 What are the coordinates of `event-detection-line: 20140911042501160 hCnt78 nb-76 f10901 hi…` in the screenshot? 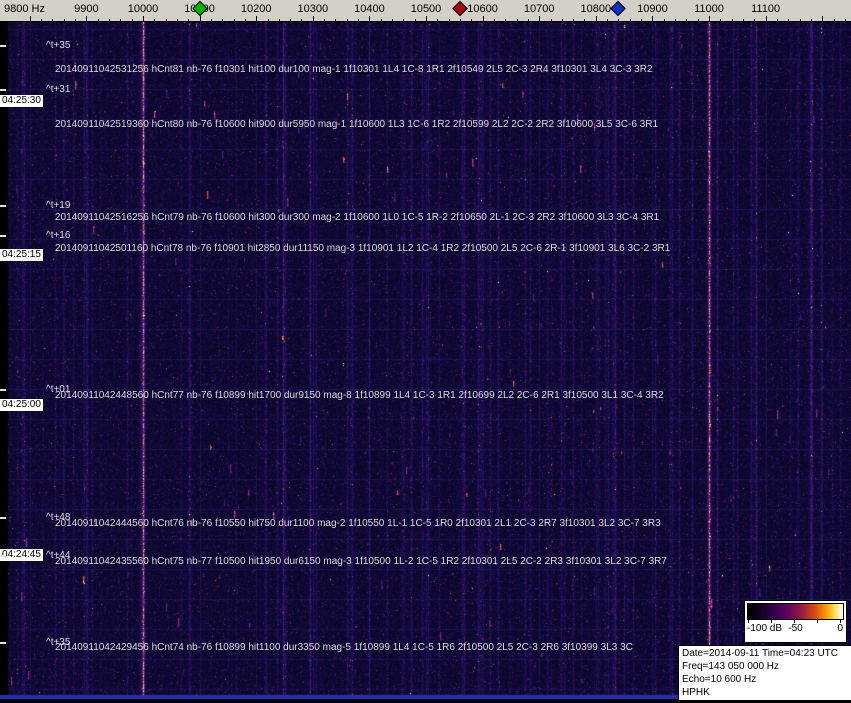 It's located at (363, 248).